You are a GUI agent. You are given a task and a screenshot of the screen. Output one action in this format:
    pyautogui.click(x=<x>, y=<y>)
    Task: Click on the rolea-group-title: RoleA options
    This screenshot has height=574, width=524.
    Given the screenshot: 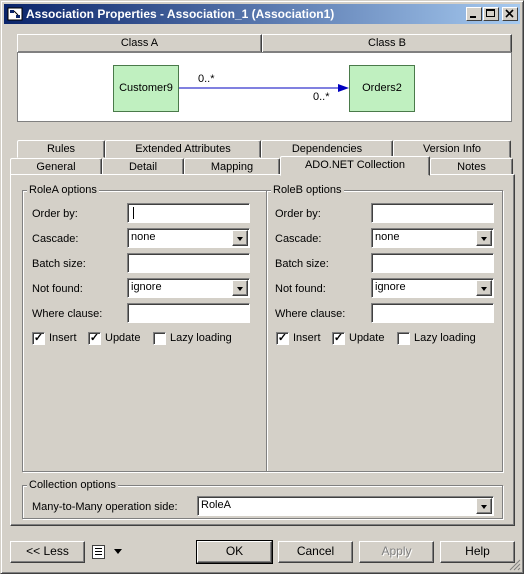 What is the action you would take?
    pyautogui.click(x=63, y=190)
    